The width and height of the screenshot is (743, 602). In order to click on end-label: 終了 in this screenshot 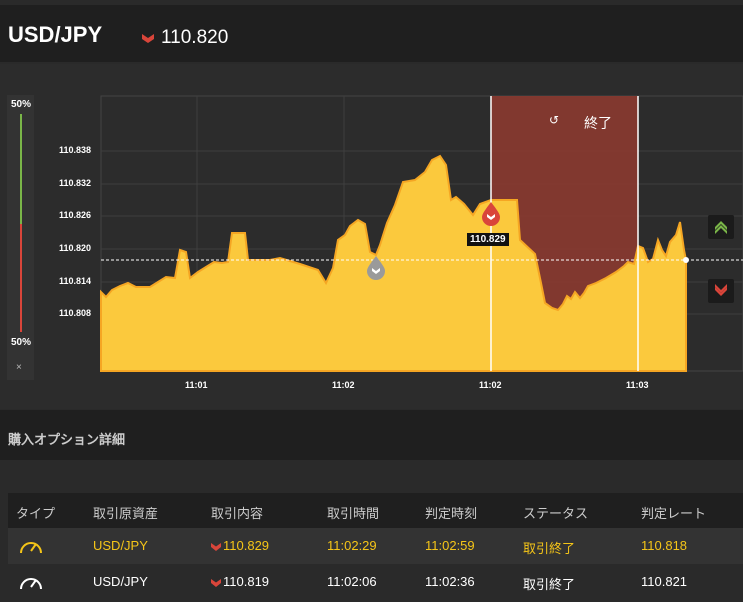, I will do `click(598, 123)`.